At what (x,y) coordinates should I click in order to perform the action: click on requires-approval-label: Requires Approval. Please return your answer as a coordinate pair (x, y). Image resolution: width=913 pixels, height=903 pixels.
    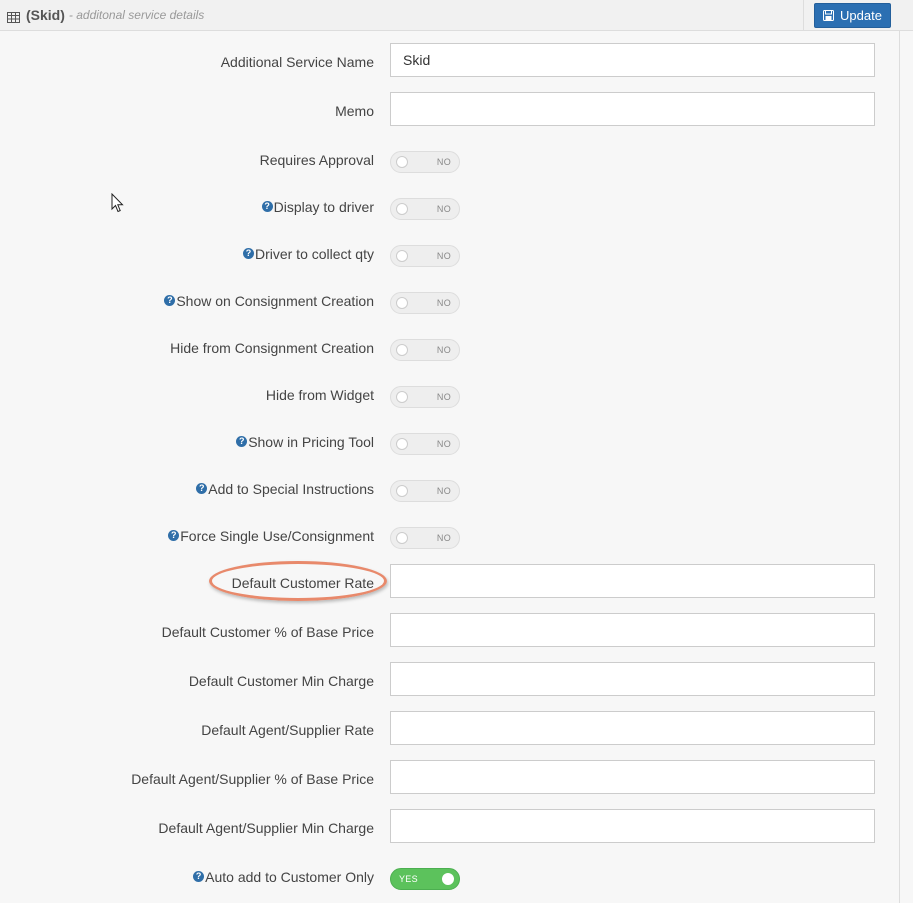
    Looking at the image, I should click on (317, 159).